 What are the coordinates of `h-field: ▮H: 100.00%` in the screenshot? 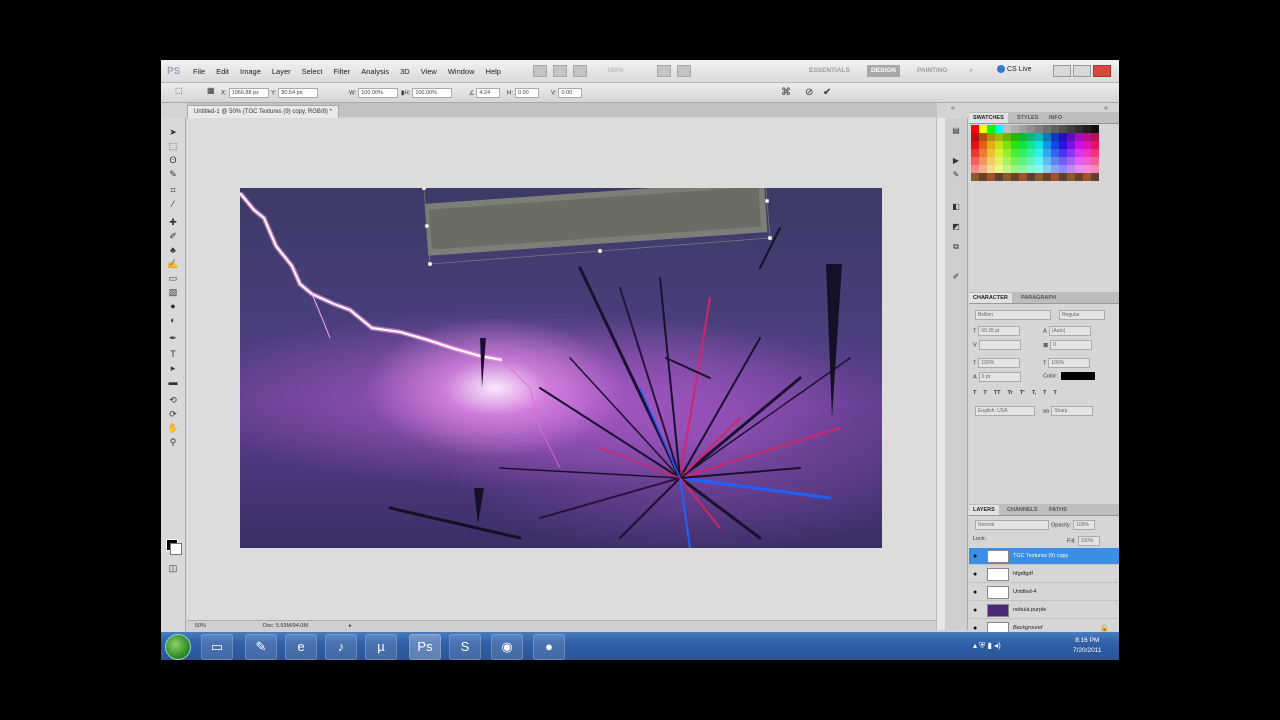 It's located at (427, 93).